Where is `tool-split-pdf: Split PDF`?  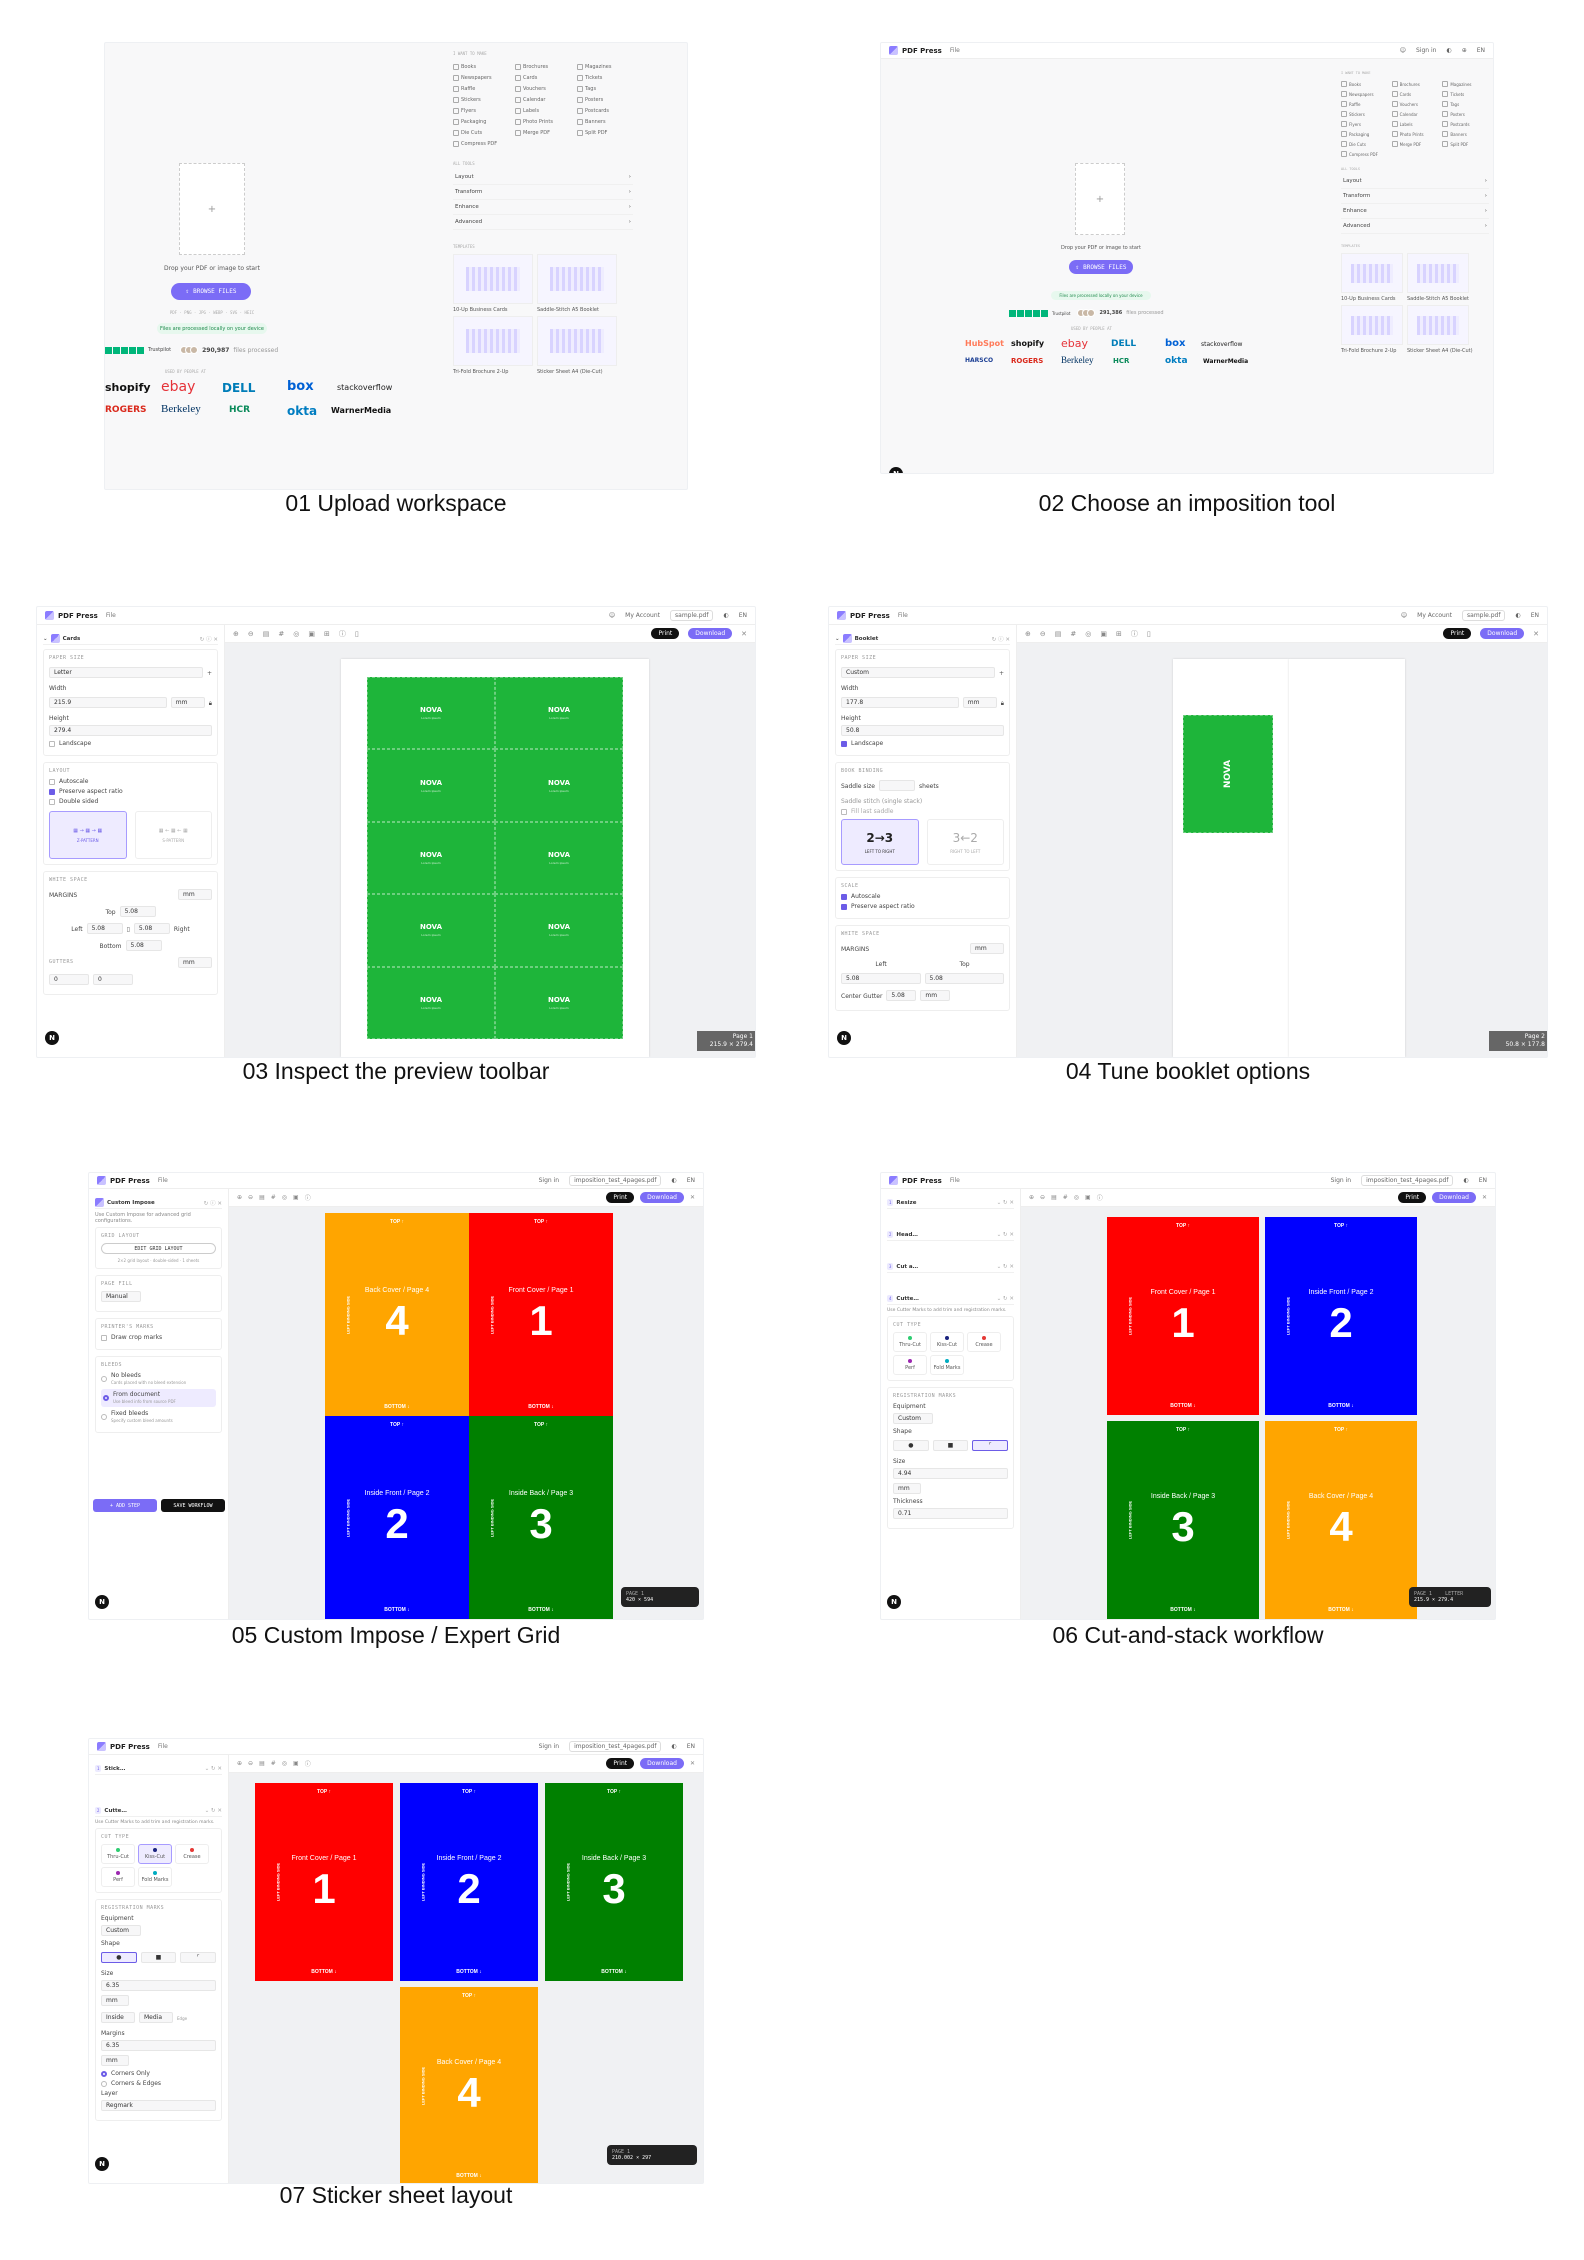 tool-split-pdf: Split PDF is located at coordinates (1465, 144).